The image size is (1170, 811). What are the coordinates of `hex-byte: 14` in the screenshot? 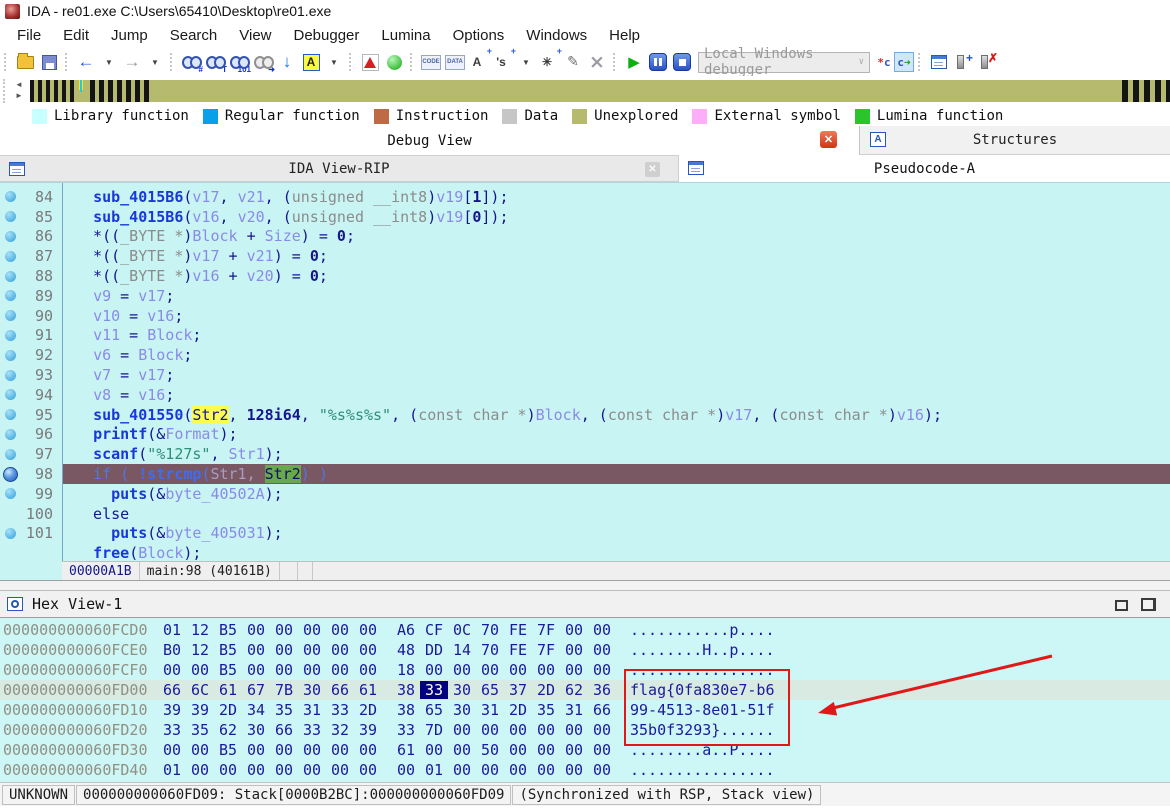 It's located at (462, 650).